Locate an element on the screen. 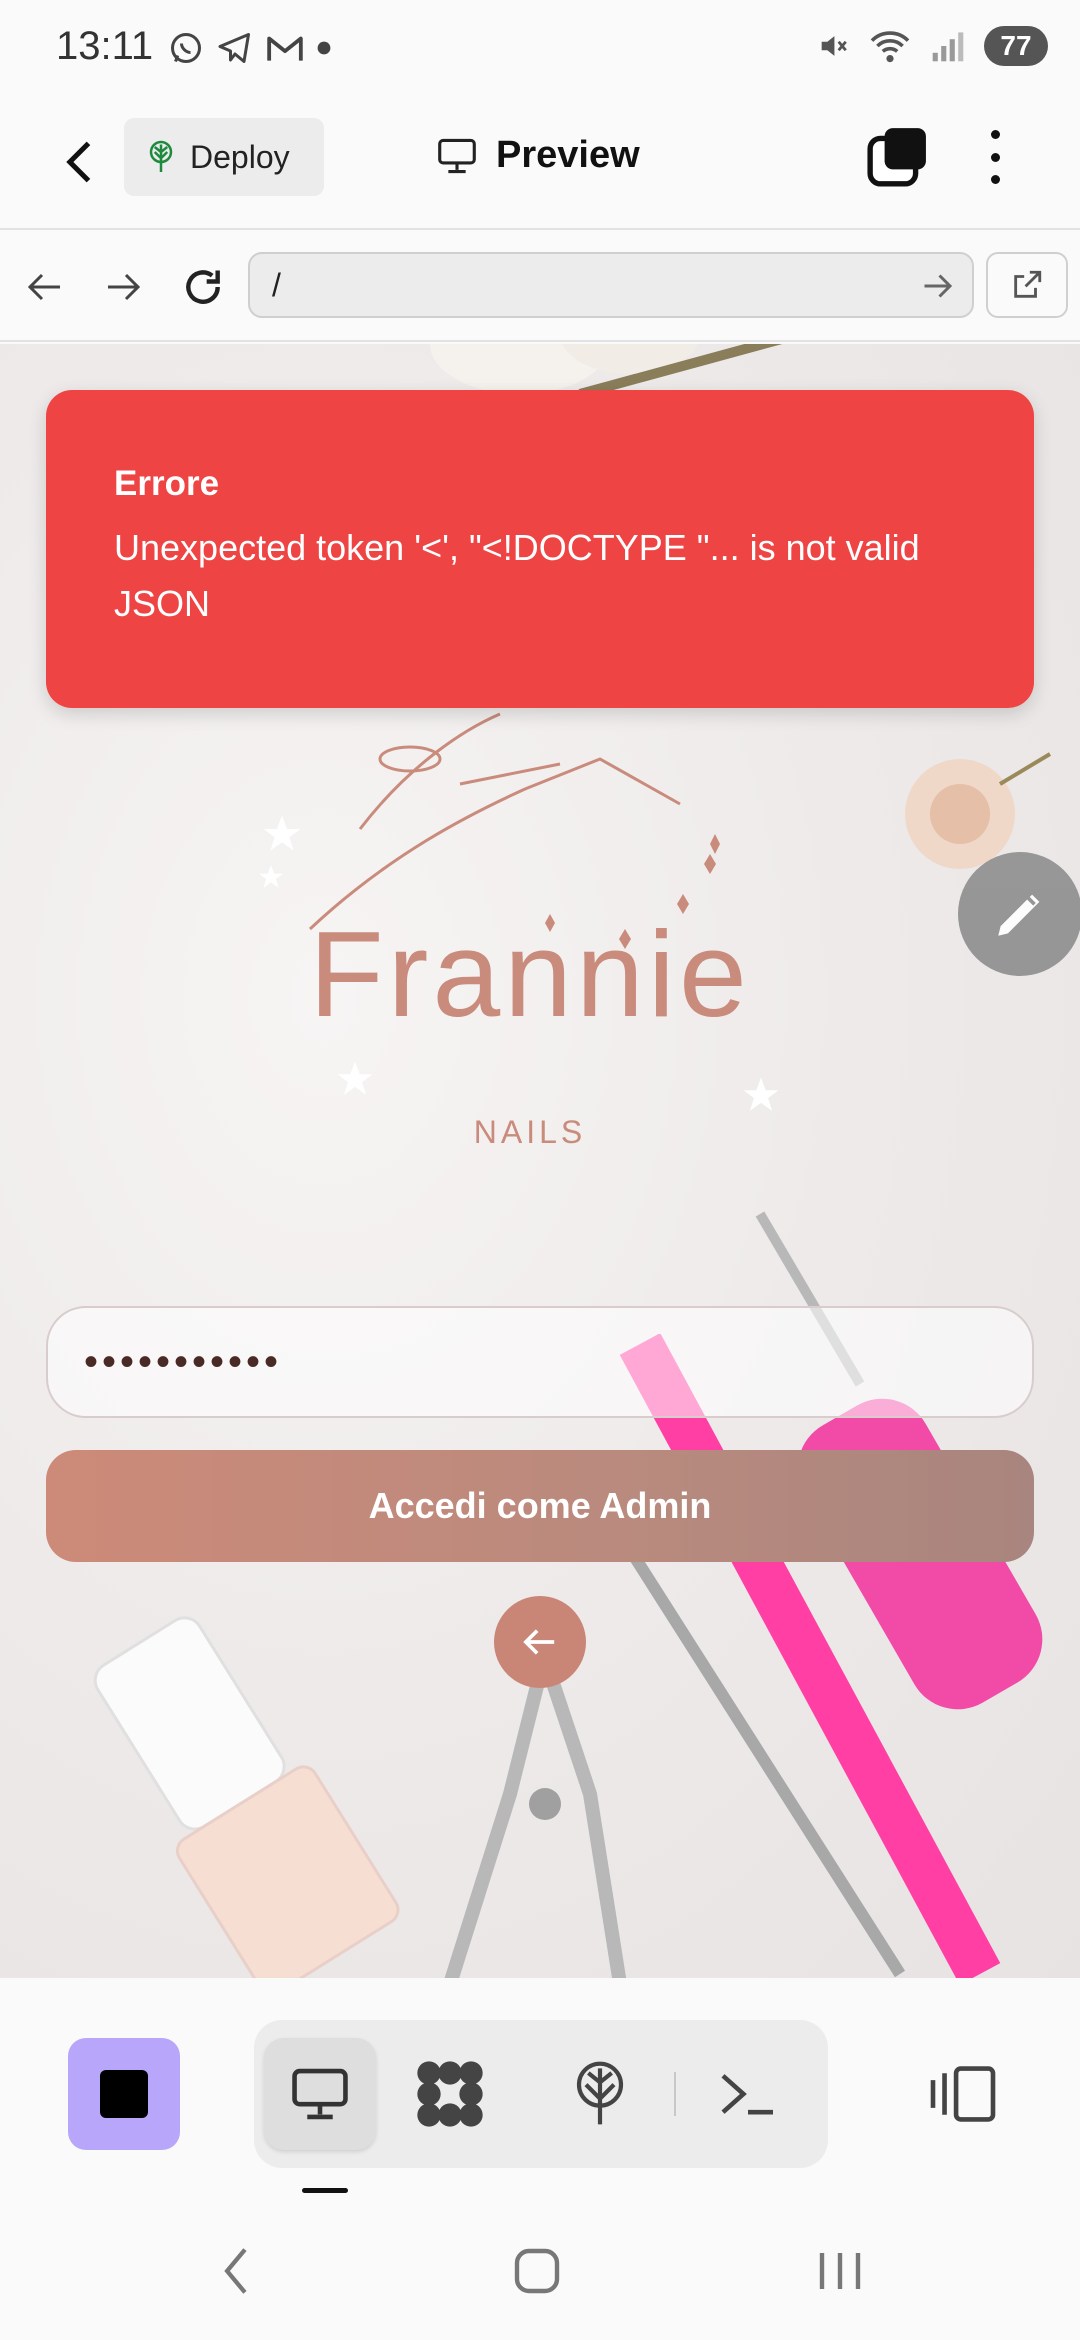 The width and height of the screenshot is (1080, 2340). system-back-button is located at coordinates (236, 2271).